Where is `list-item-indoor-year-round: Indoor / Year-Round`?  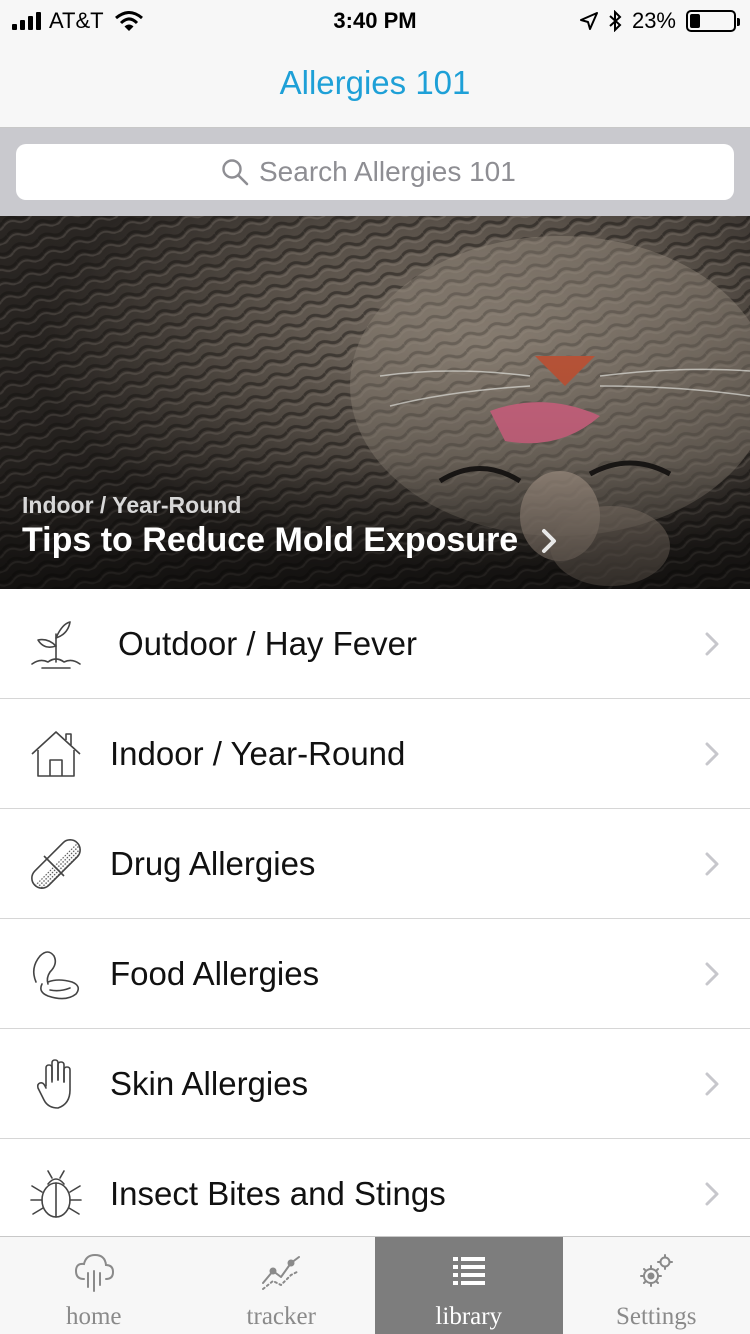 list-item-indoor-year-round: Indoor / Year-Round is located at coordinates (375, 754).